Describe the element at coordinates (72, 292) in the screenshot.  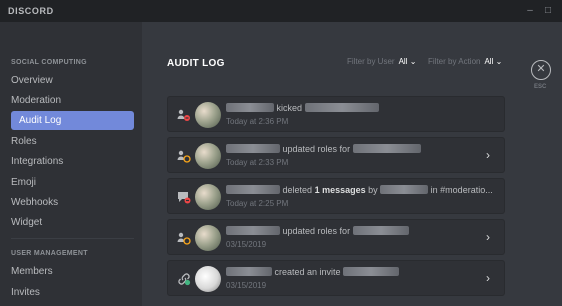
I see `sidebar-item-invites: Invites` at that location.